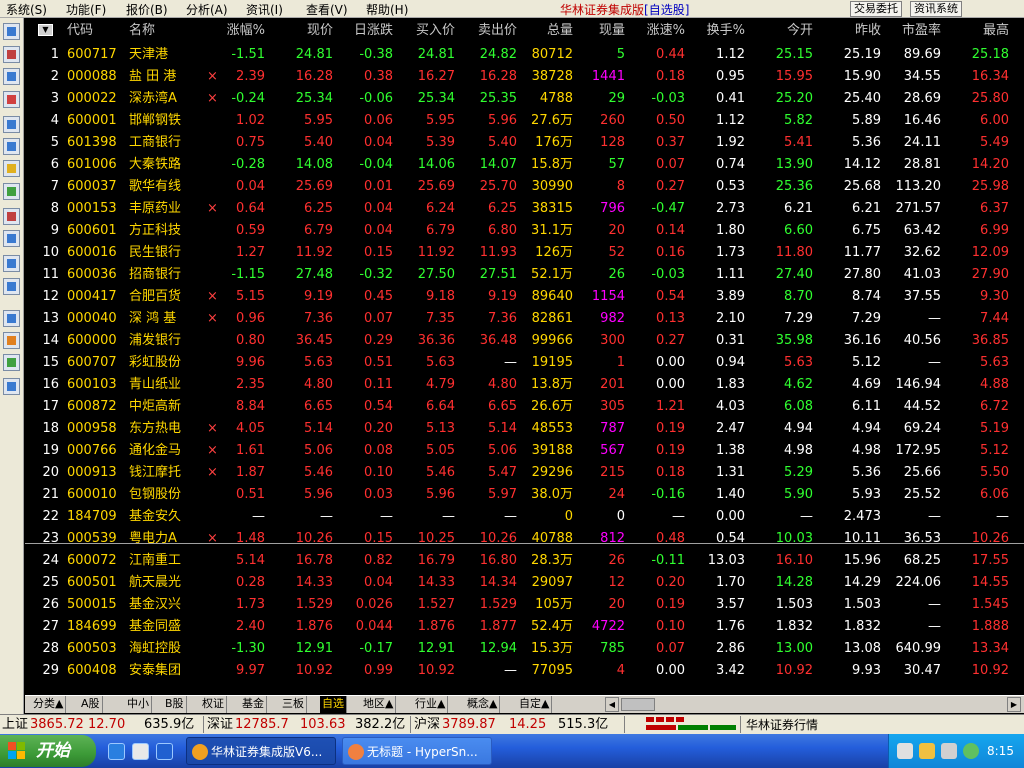  What do you see at coordinates (638, 704) in the screenshot?
I see `horizontal-scroll-thumb` at bounding box center [638, 704].